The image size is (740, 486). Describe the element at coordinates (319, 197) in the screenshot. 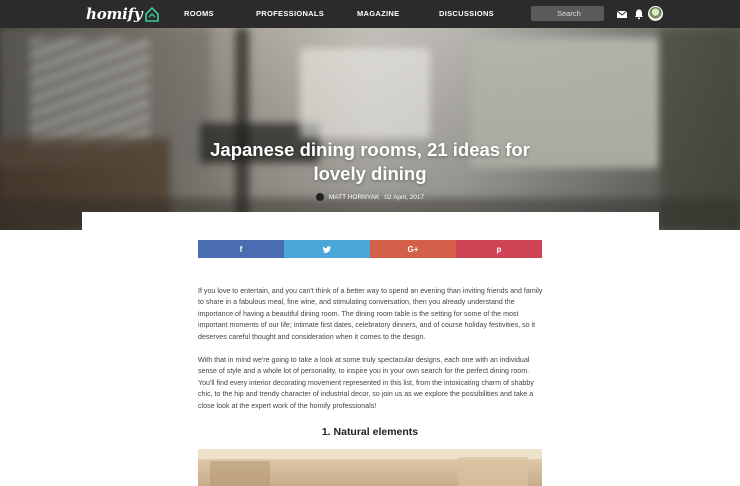

I see `author-avatar` at that location.